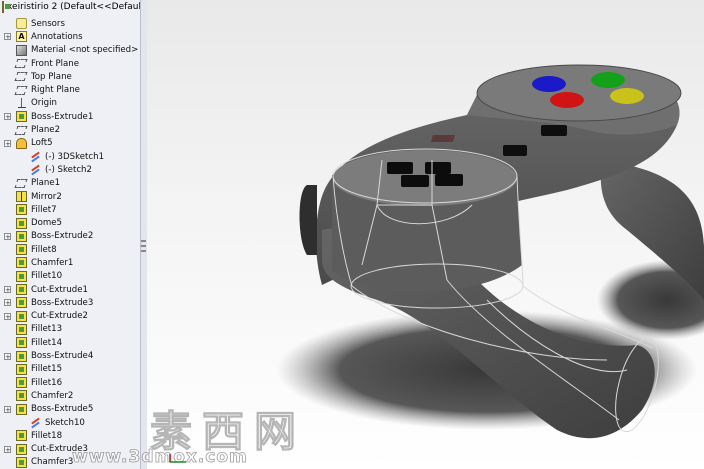  Describe the element at coordinates (143, 247) in the screenshot. I see `splitter-grip` at that location.